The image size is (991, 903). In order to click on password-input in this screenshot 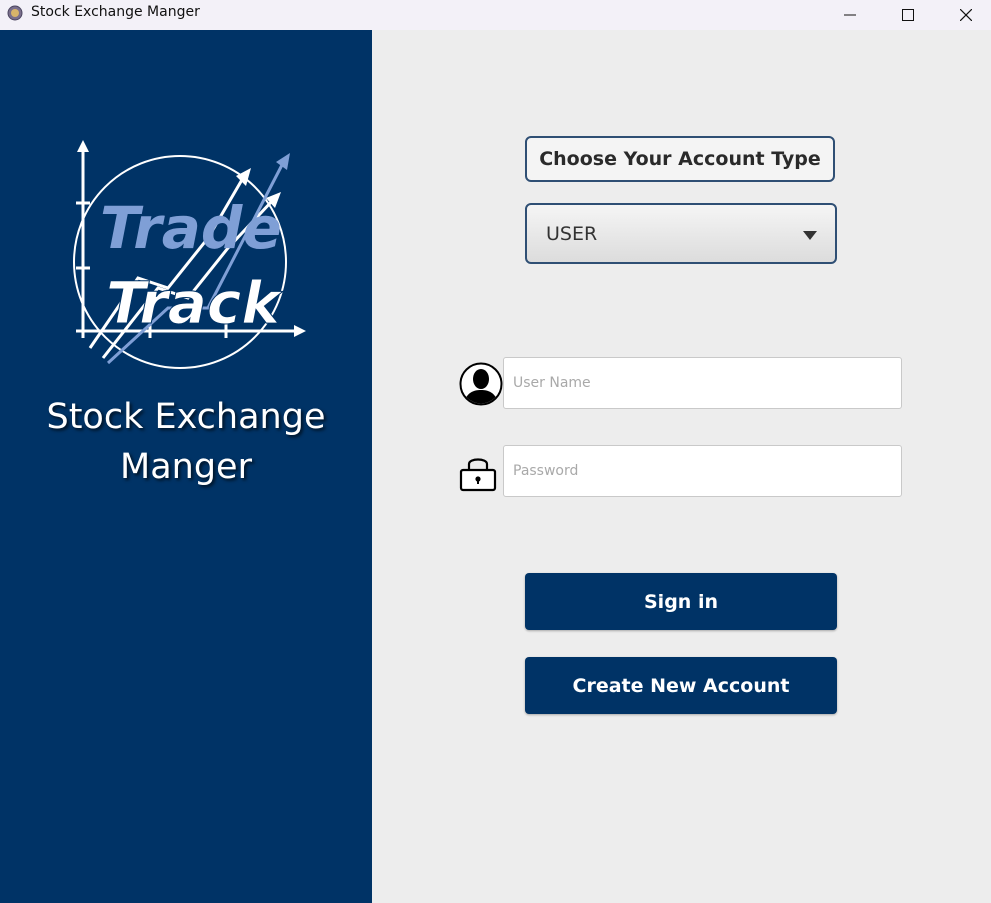, I will do `click(702, 471)`.